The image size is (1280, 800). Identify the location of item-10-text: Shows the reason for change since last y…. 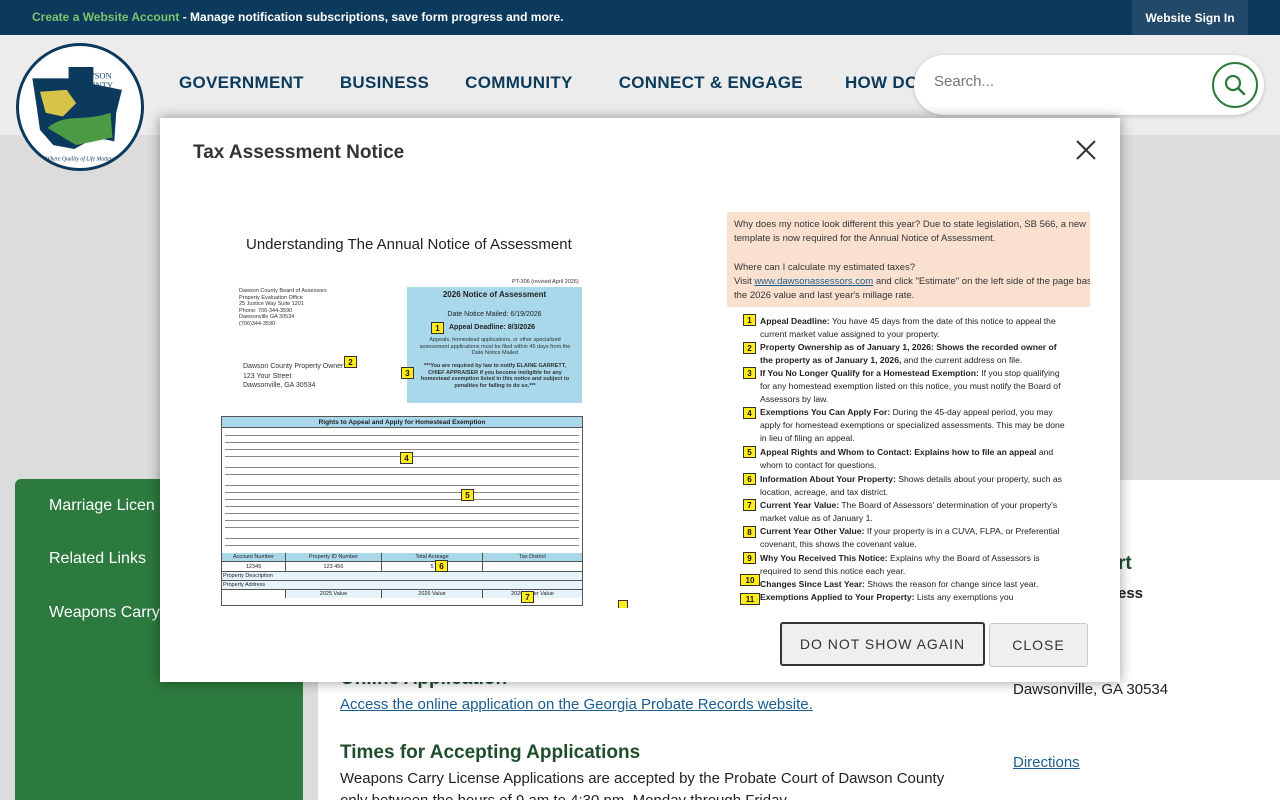
(951, 584).